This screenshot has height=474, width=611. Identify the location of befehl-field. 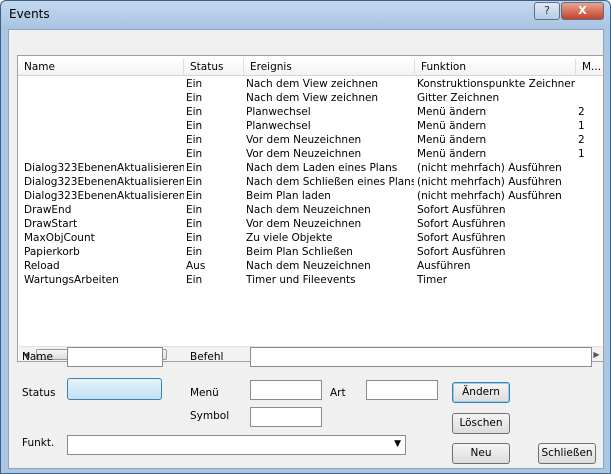
(421, 357).